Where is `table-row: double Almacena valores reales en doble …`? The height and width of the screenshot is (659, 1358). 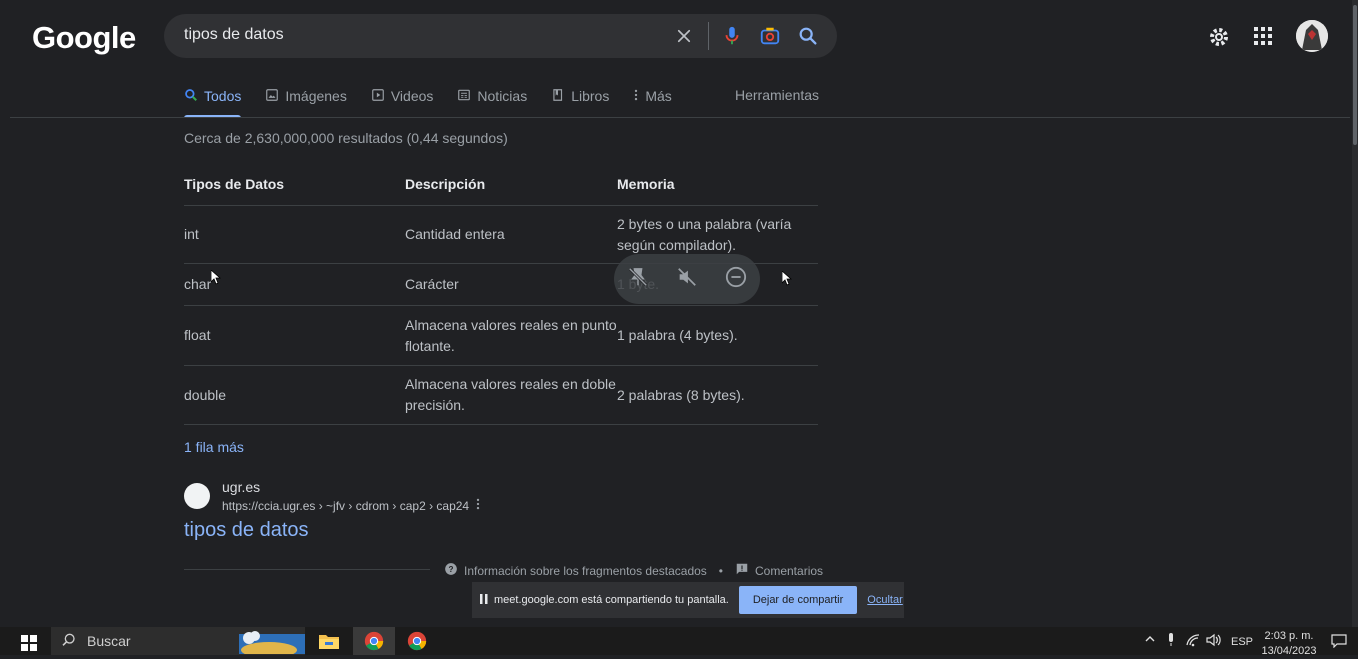
table-row: double Almacena valores reales en doble … is located at coordinates (501, 395).